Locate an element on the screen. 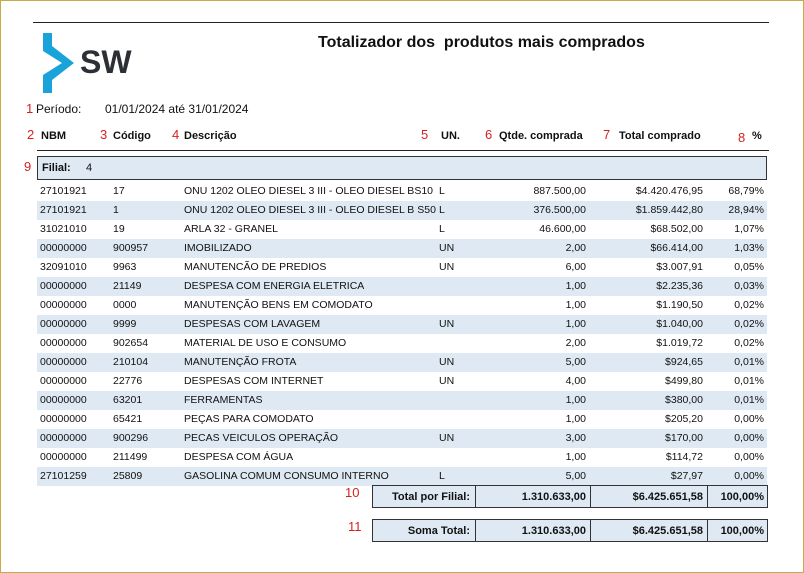  annotation-6: 6 is located at coordinates (489, 134).